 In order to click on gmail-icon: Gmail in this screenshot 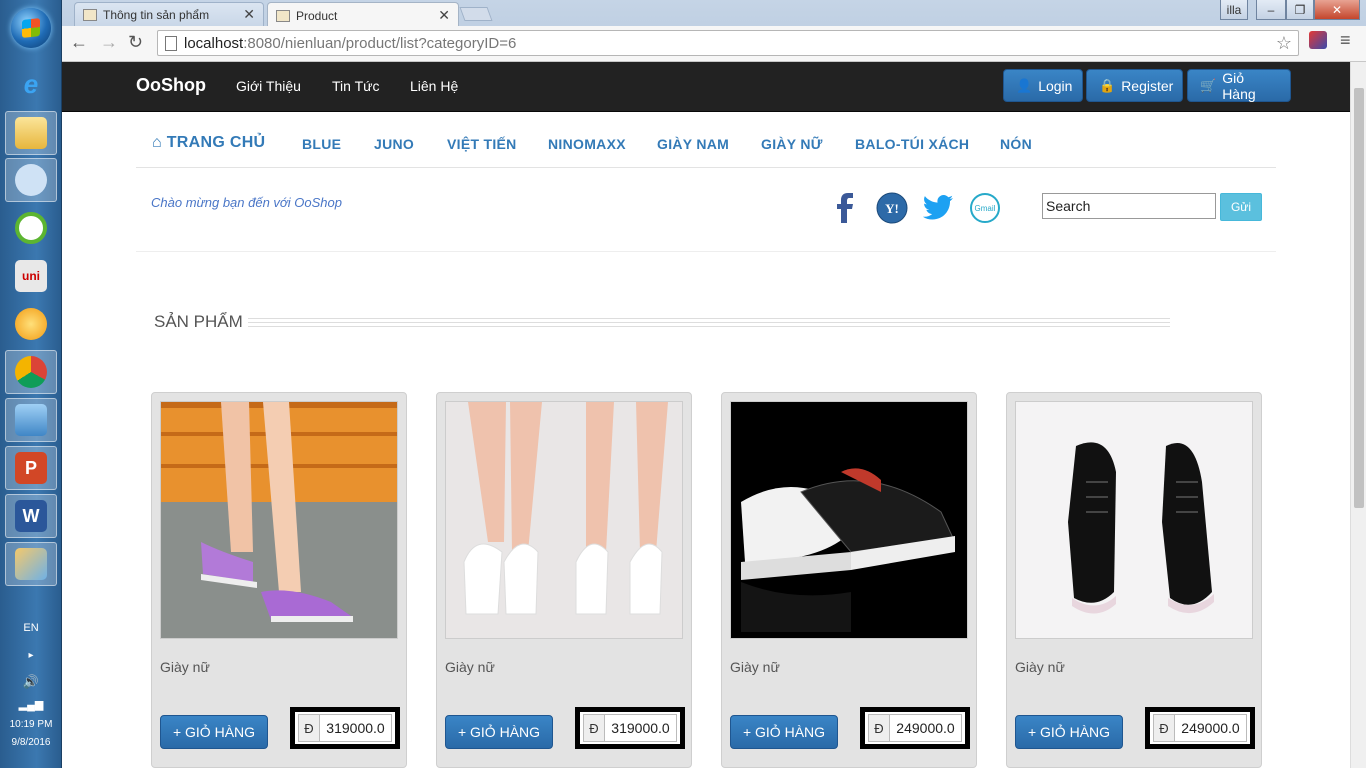, I will do `click(985, 208)`.